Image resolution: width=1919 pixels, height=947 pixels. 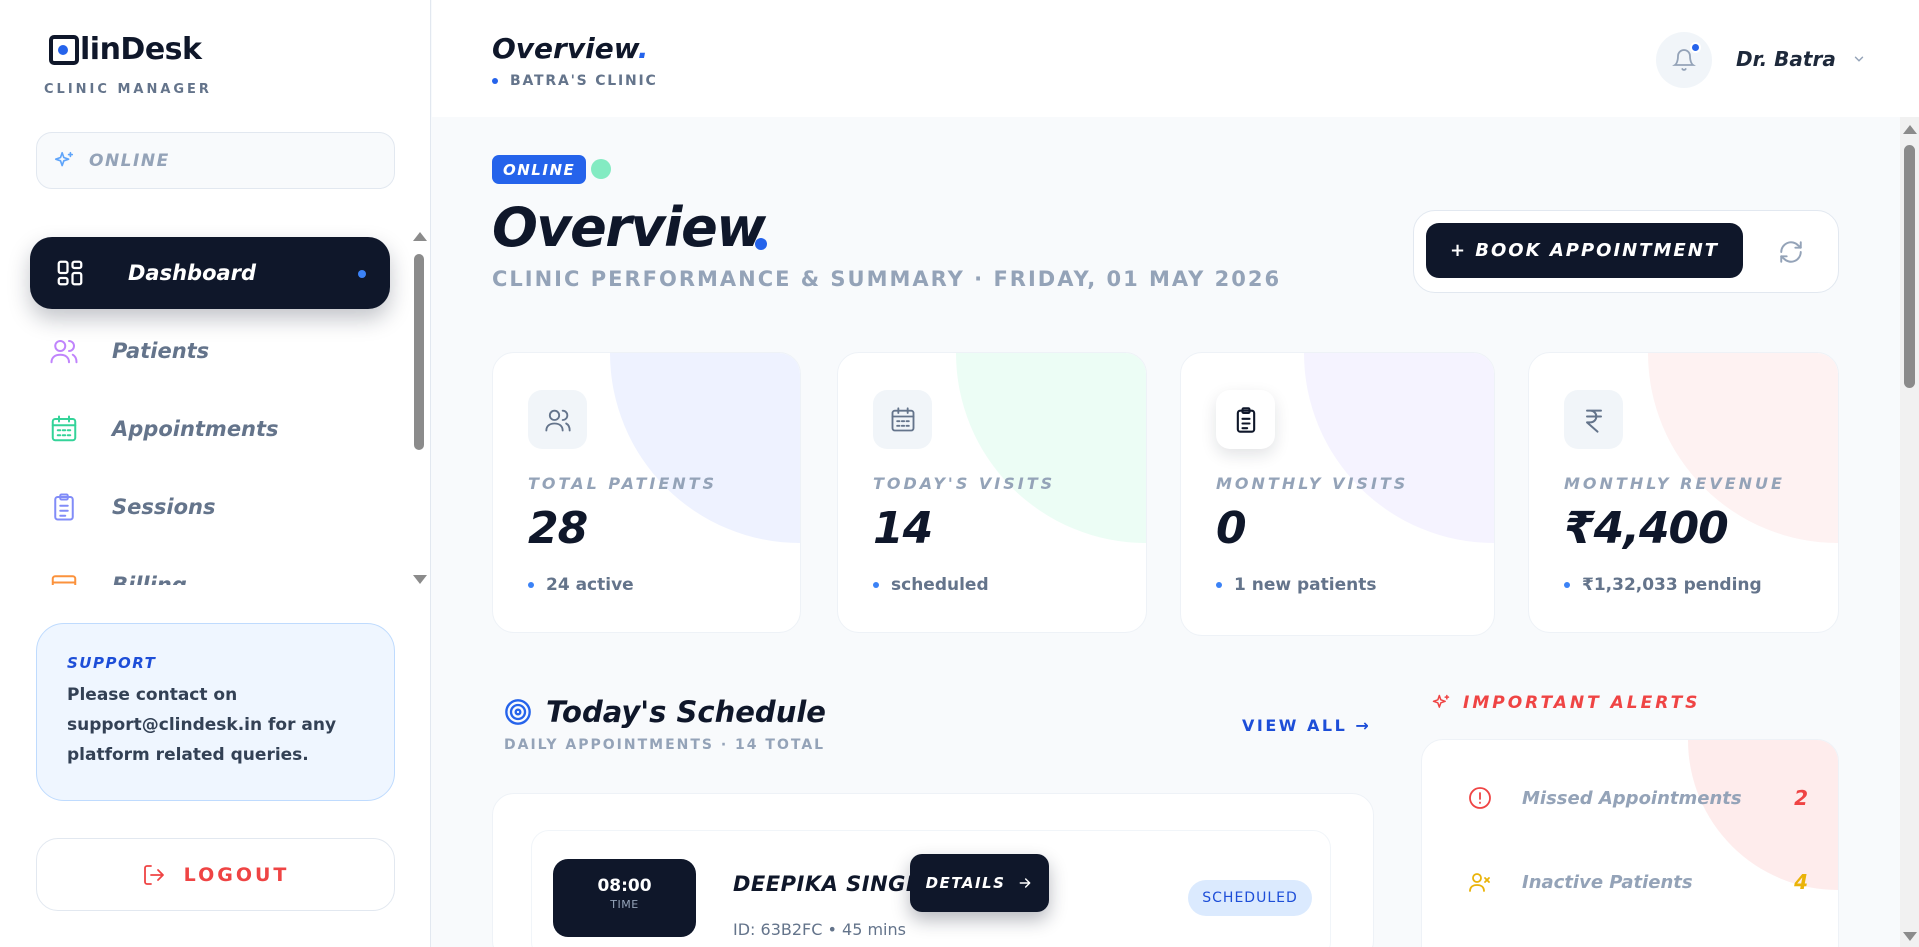 I want to click on page-title: Overview, so click(x=629, y=227).